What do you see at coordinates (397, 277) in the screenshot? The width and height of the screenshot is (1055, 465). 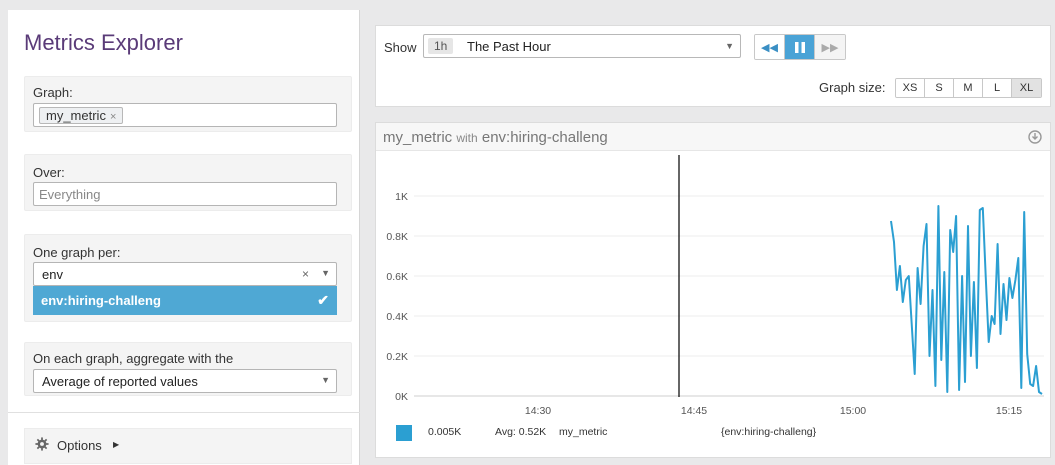 I see `y-tick-label: 0.6K` at bounding box center [397, 277].